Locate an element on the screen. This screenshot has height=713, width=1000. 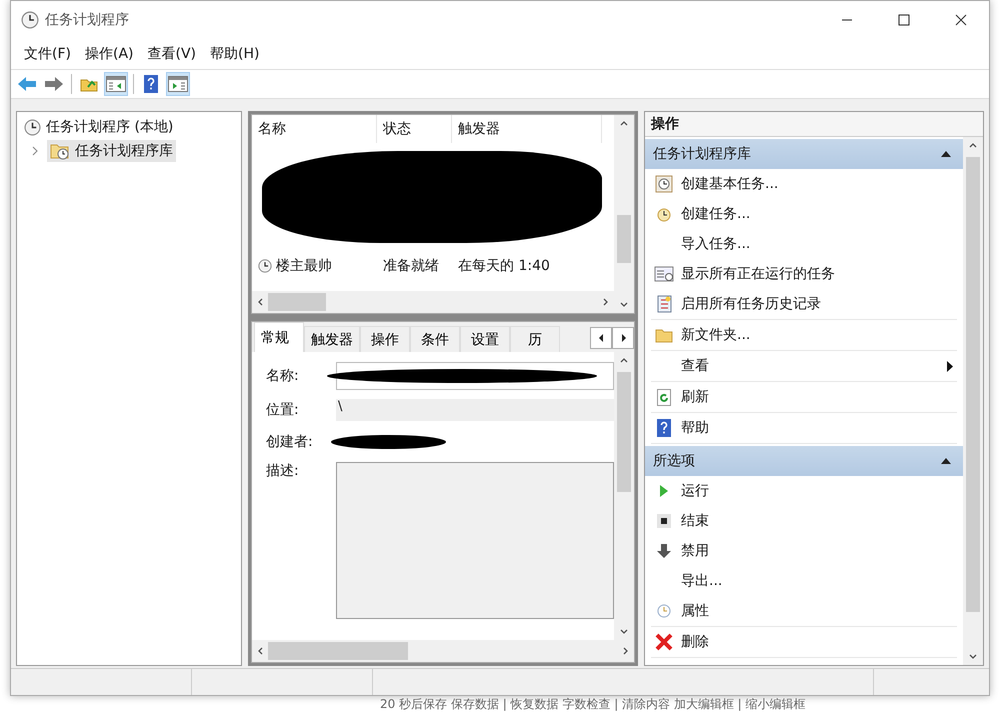
notebook-icon is located at coordinates (664, 304).